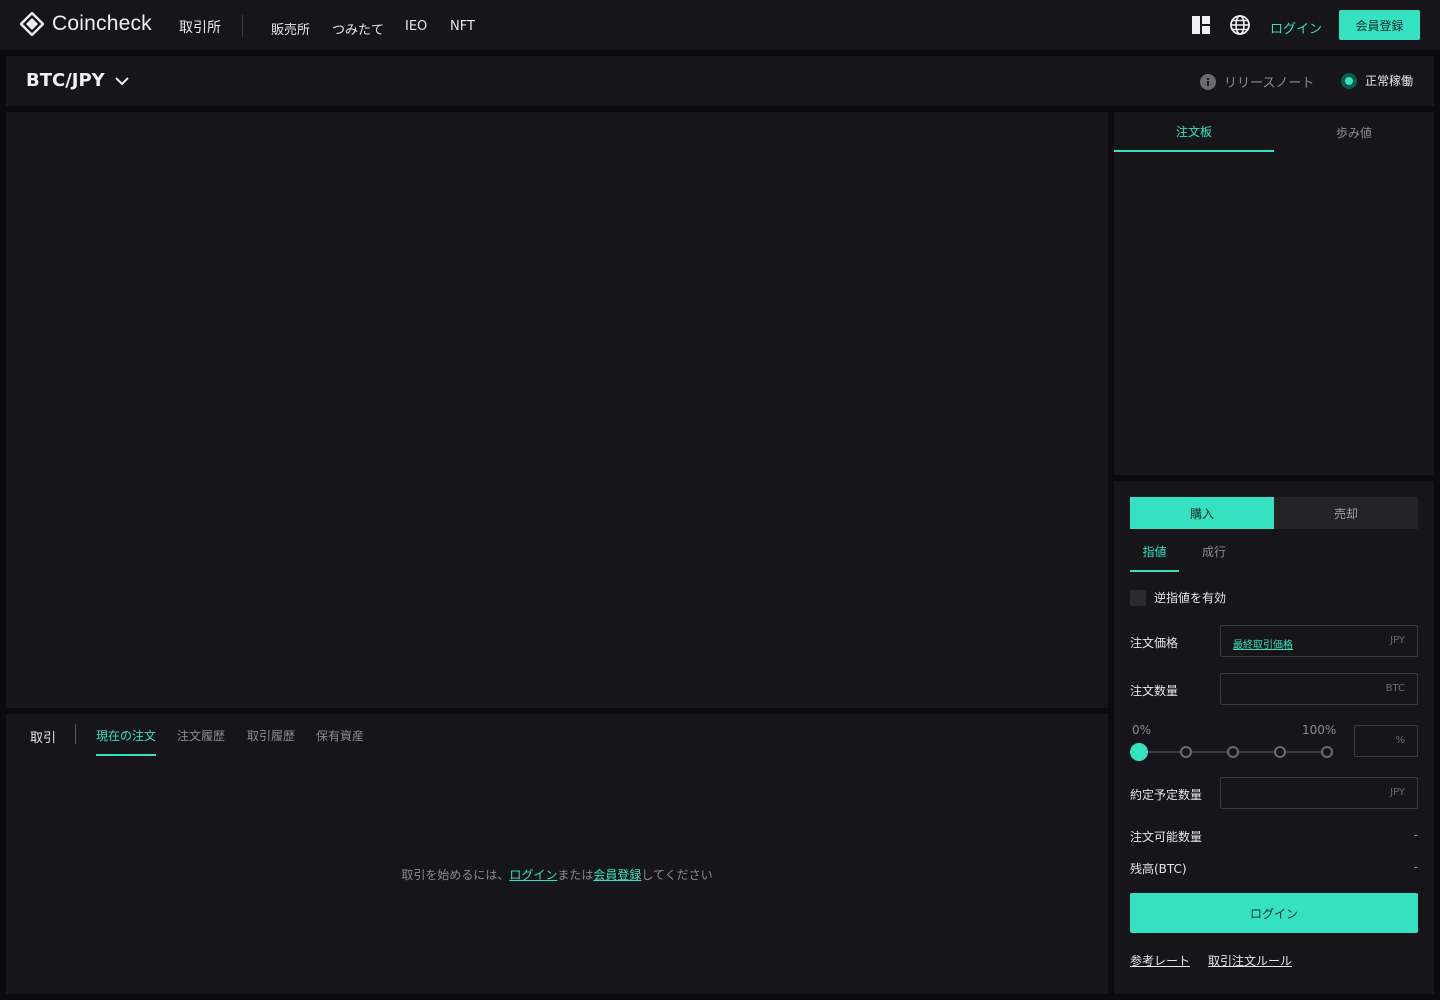 This screenshot has width=1440, height=1000. What do you see at coordinates (1415, 835) in the screenshot?
I see `available-value: -` at bounding box center [1415, 835].